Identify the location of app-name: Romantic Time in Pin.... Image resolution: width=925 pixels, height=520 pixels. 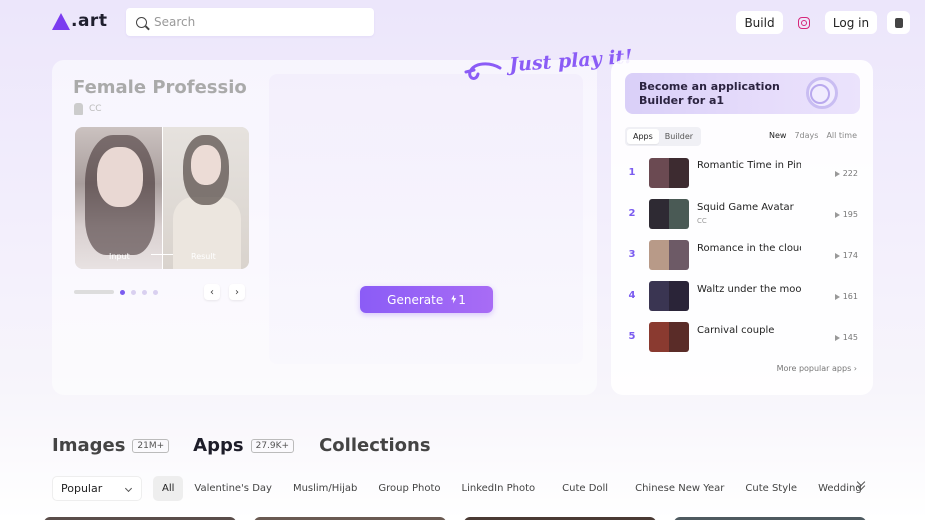
(749, 165).